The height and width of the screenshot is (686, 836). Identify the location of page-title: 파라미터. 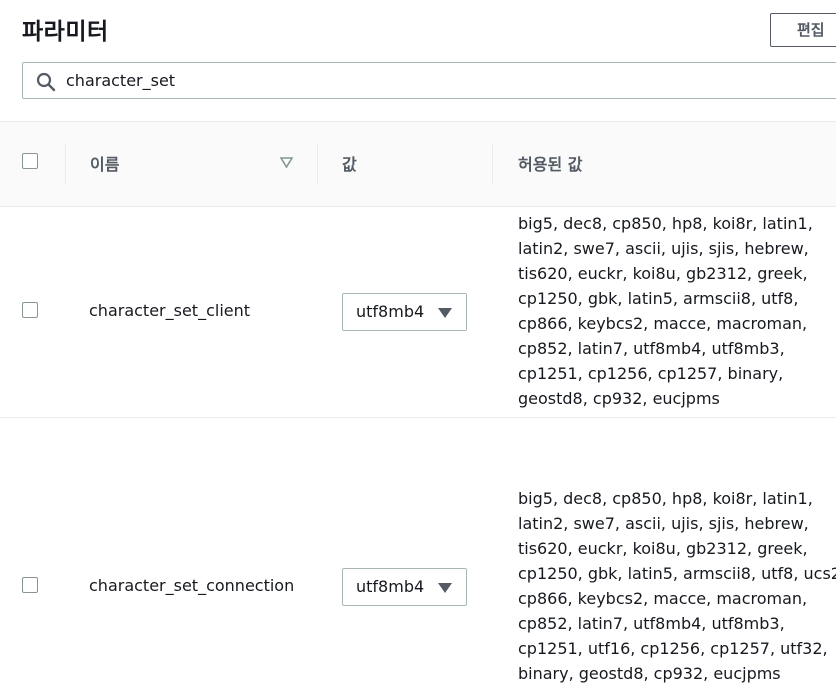
(65, 32).